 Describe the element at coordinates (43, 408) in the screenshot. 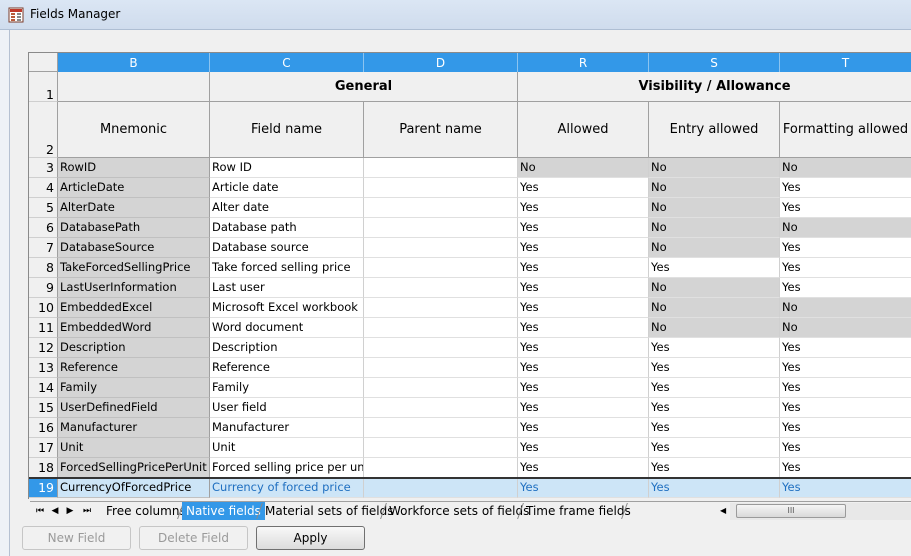

I see `row-header: 15` at that location.